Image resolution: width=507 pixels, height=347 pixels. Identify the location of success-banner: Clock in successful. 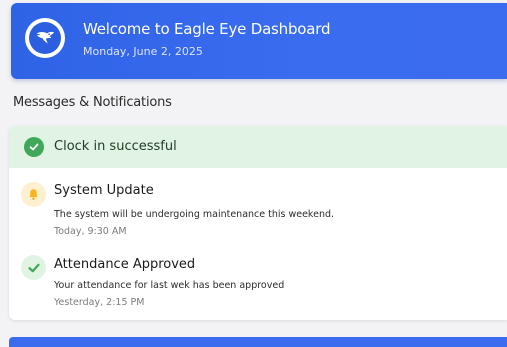
(258, 147).